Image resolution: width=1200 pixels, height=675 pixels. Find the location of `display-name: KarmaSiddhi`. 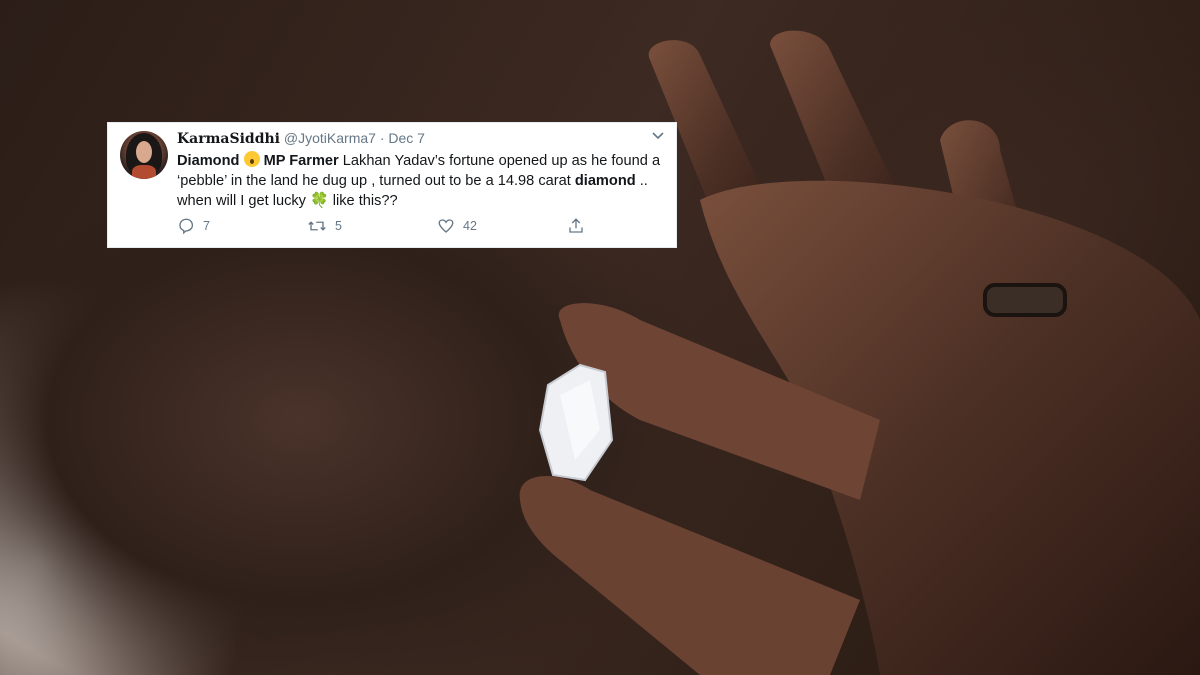

display-name: KarmaSiddhi is located at coordinates (228, 139).